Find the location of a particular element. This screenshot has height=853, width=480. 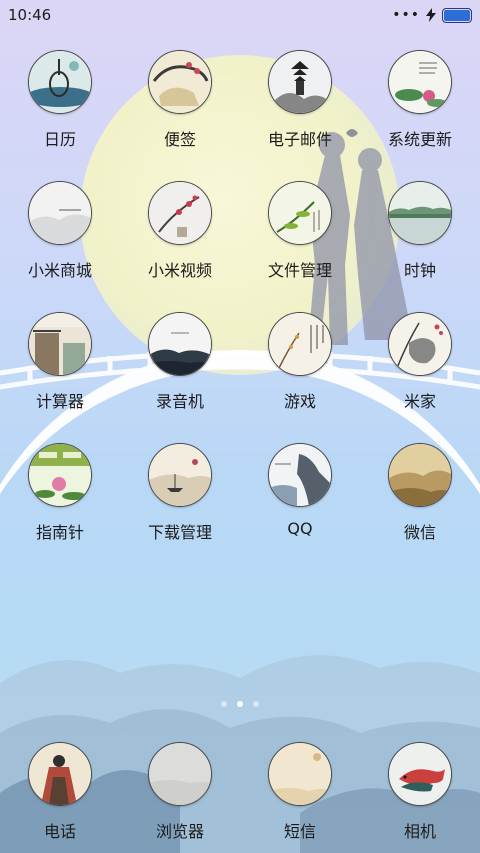

app-label: 米家 is located at coordinates (419, 401).